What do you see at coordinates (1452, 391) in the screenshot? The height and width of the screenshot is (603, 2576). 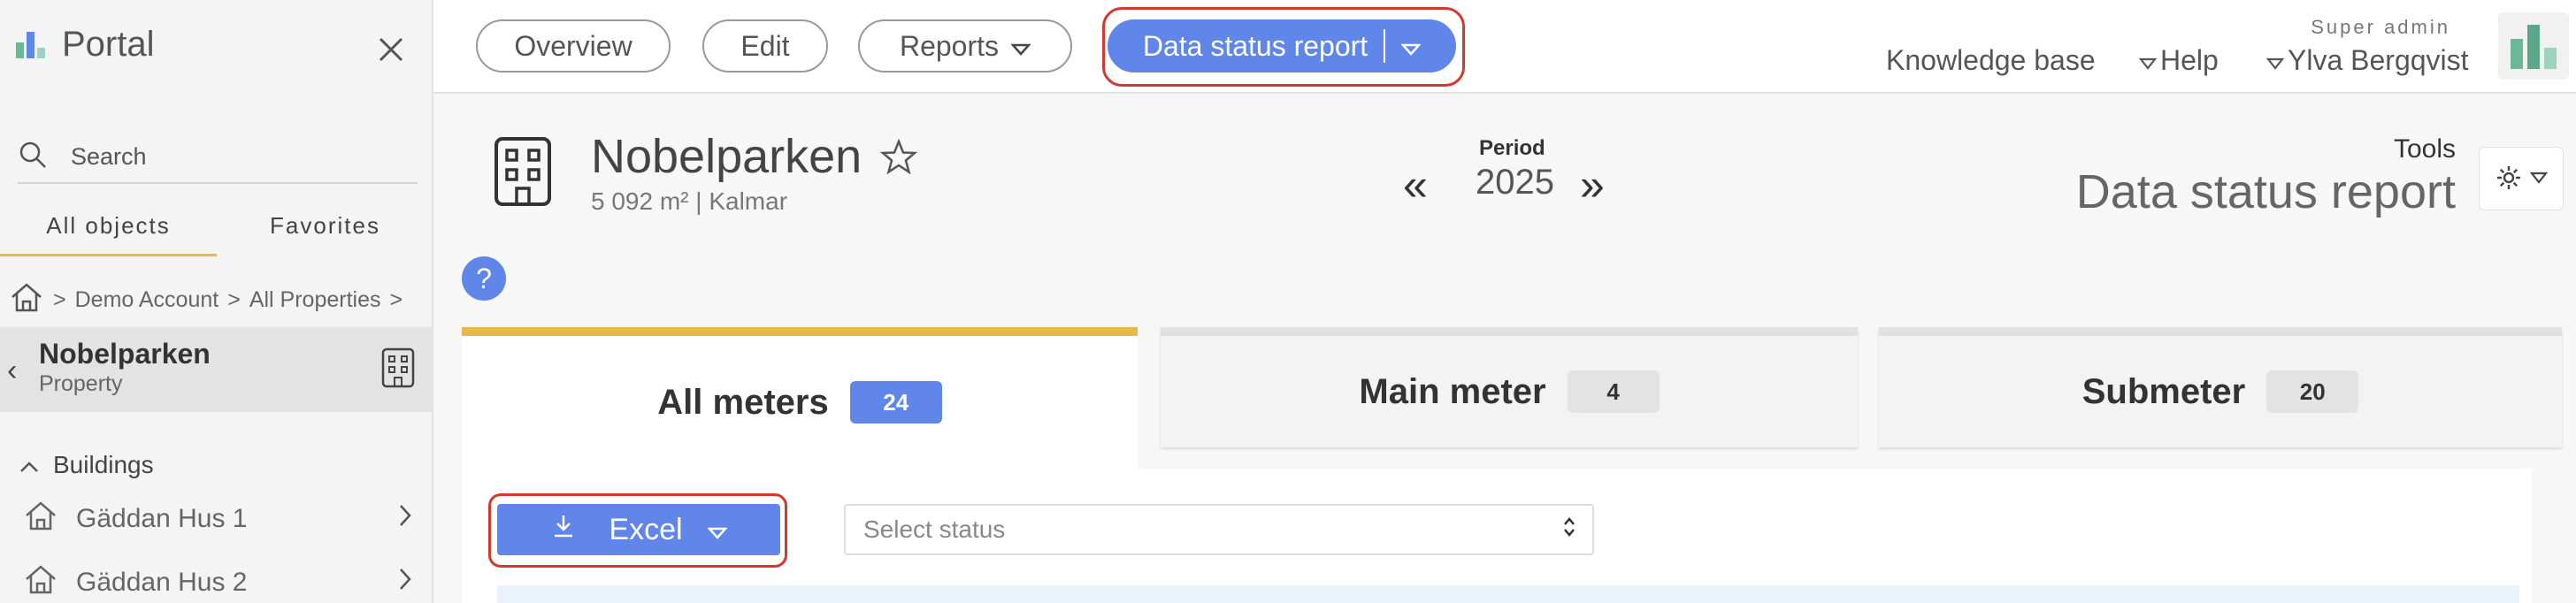 I see `tab-label: Main meter` at bounding box center [1452, 391].